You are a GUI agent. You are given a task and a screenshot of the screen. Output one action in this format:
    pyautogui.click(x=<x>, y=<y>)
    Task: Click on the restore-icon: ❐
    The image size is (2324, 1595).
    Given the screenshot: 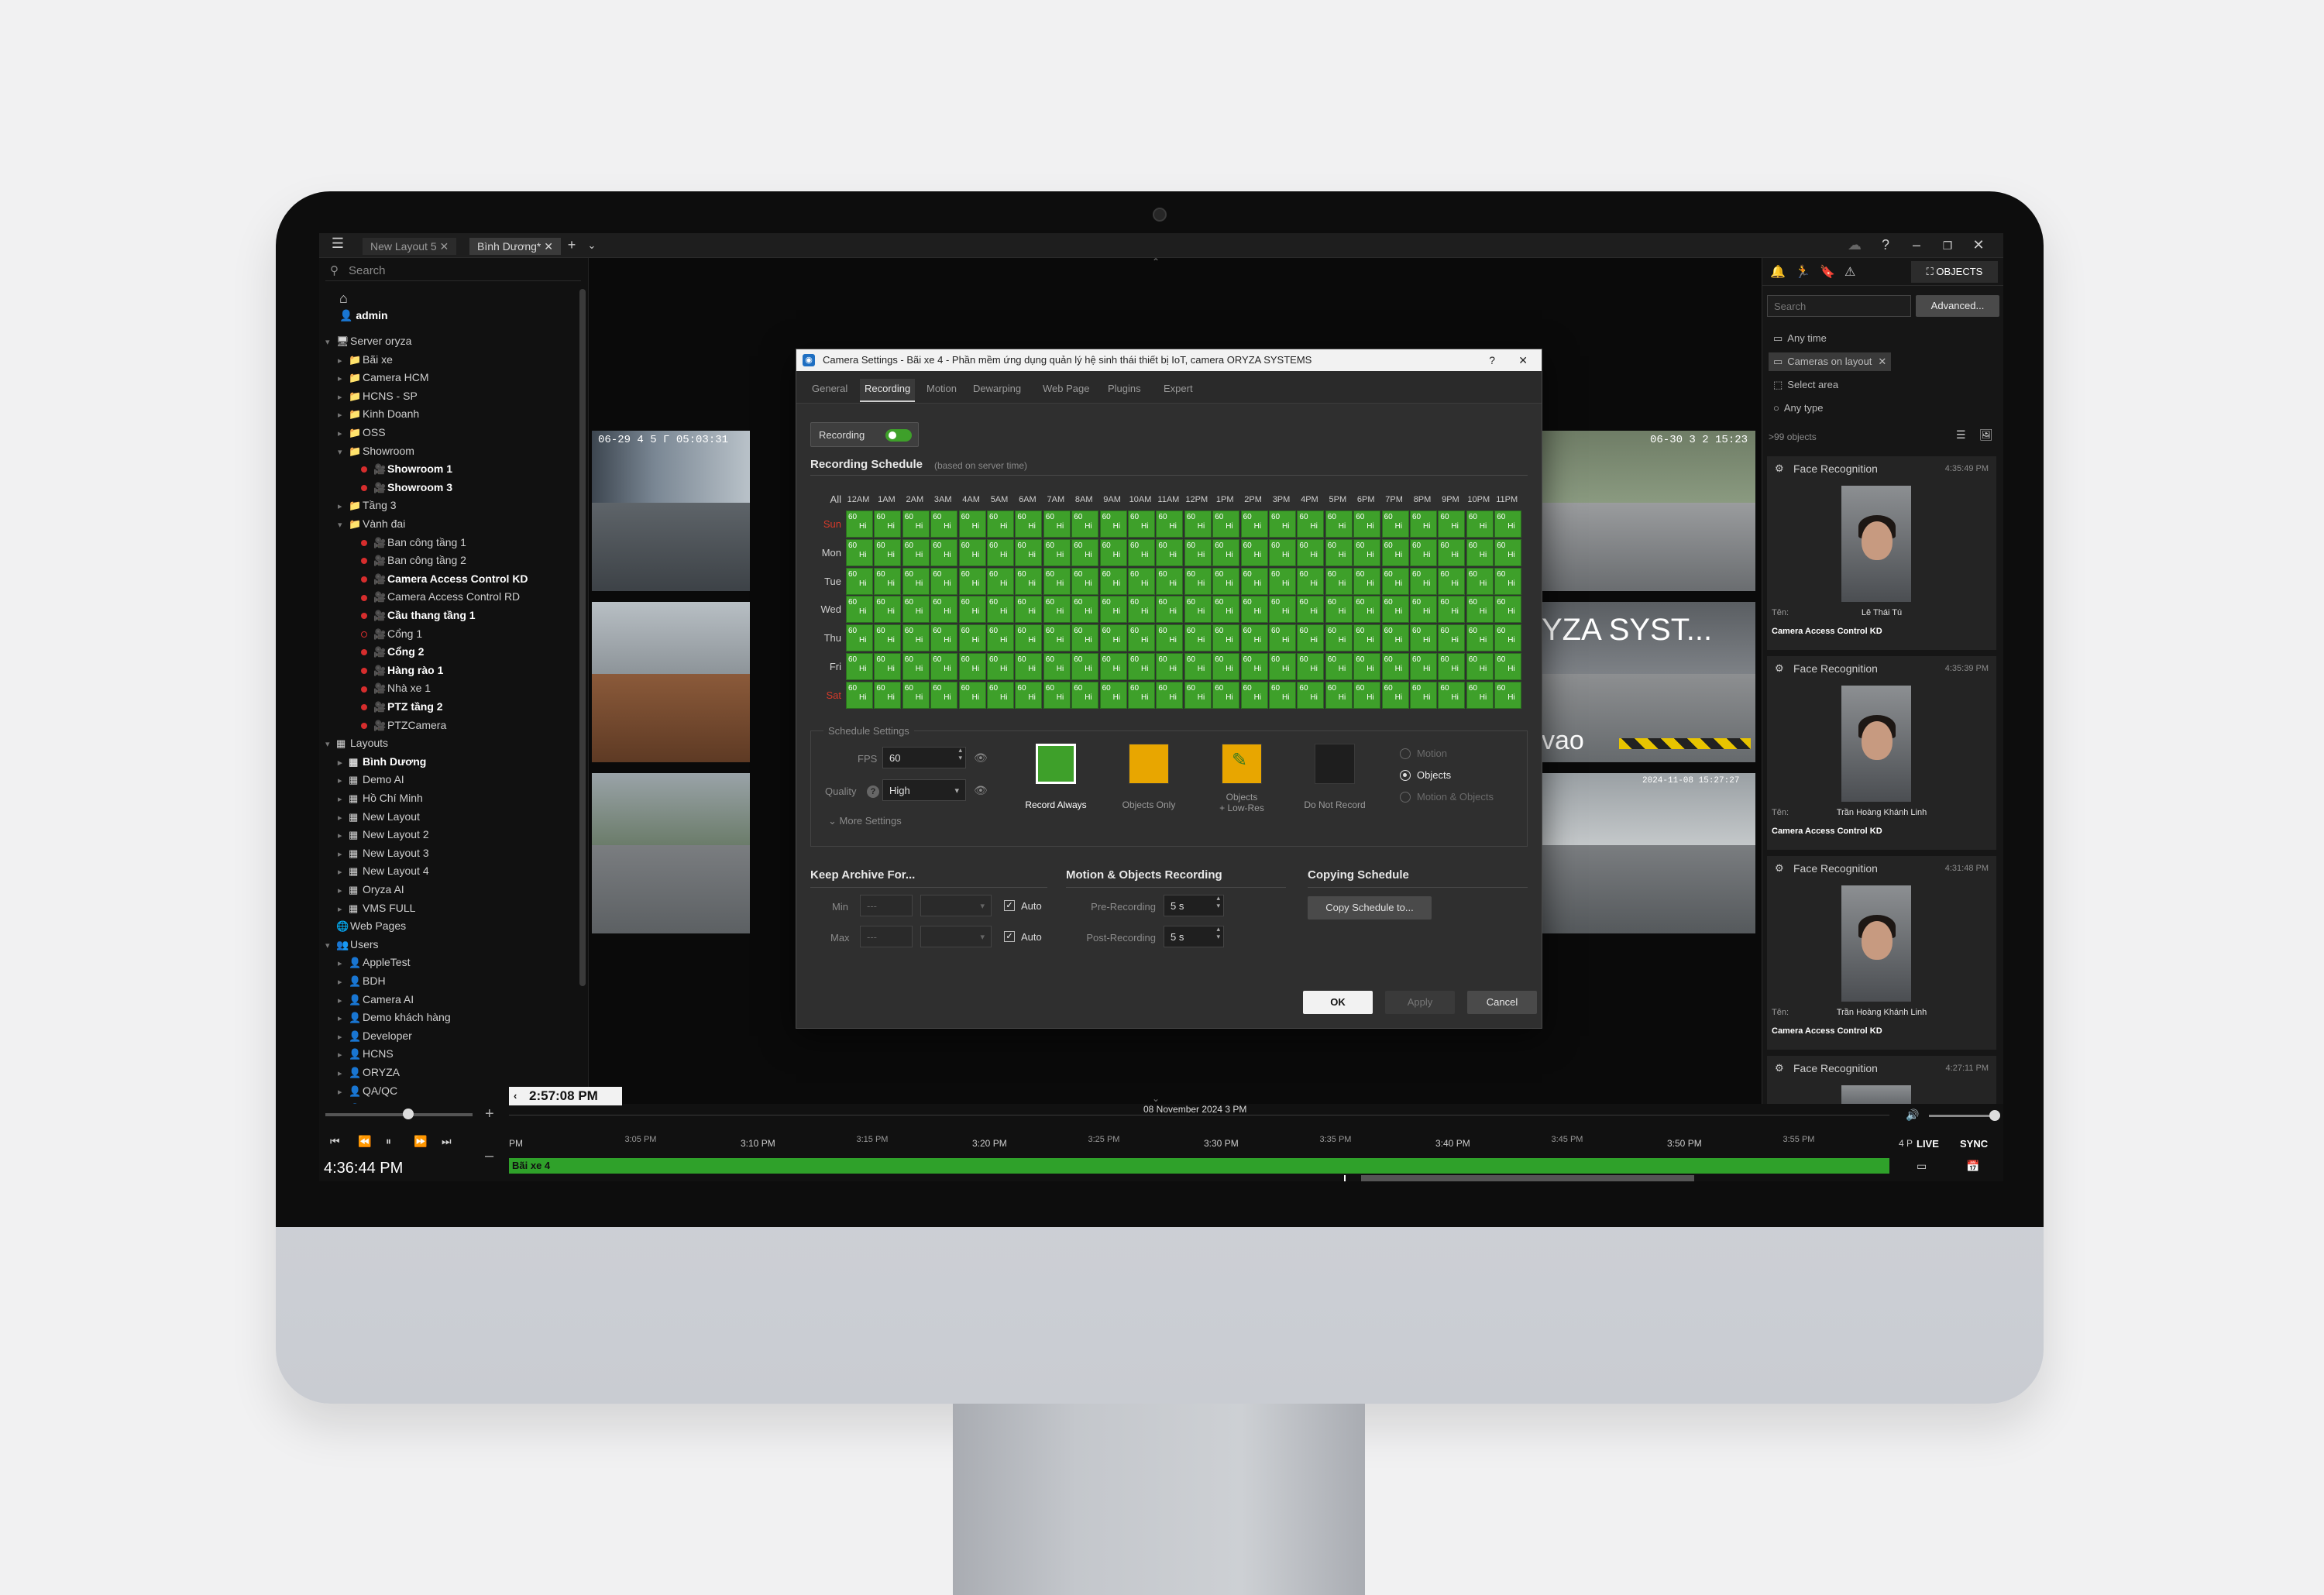 What is the action you would take?
    pyautogui.click(x=1947, y=246)
    